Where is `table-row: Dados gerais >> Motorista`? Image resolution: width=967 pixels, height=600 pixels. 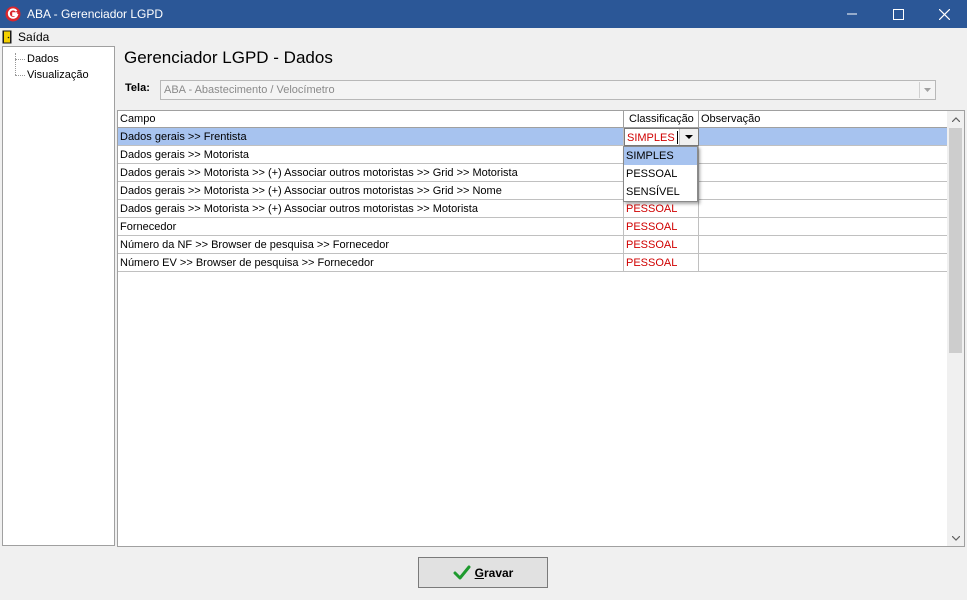 table-row: Dados gerais >> Motorista is located at coordinates (533, 155).